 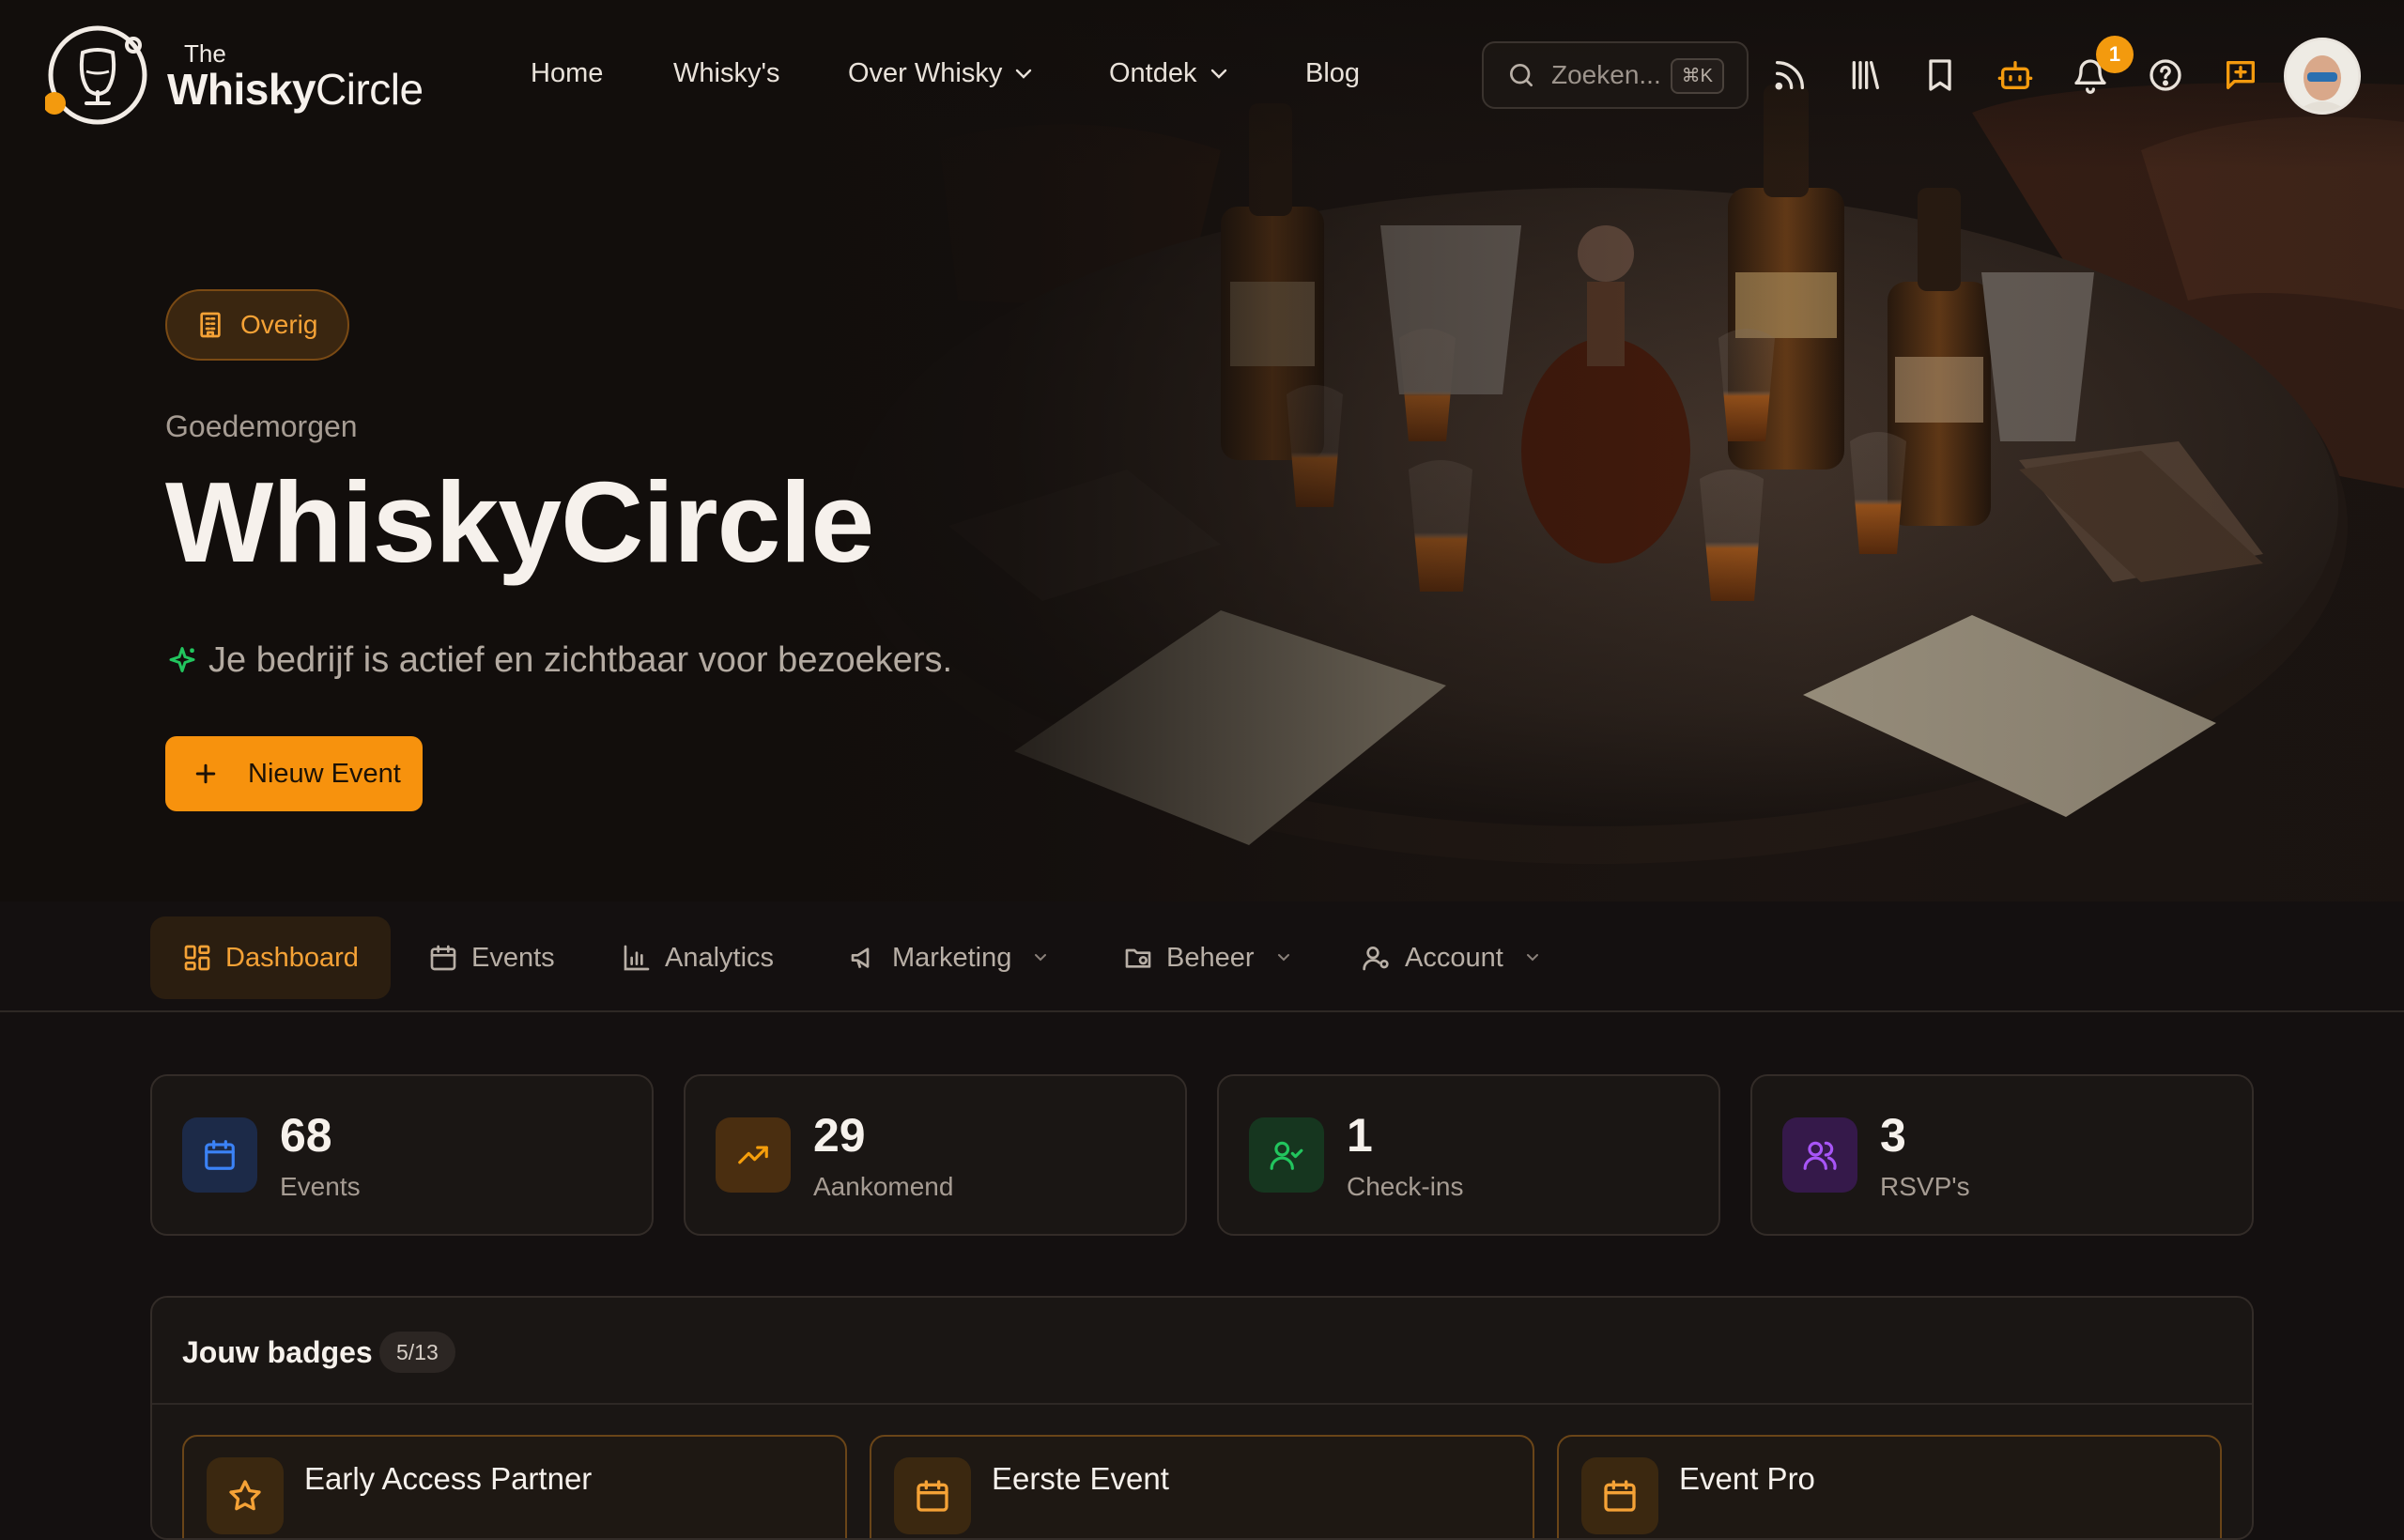 I want to click on whisky-glass-logo-icon, so click(x=96, y=75).